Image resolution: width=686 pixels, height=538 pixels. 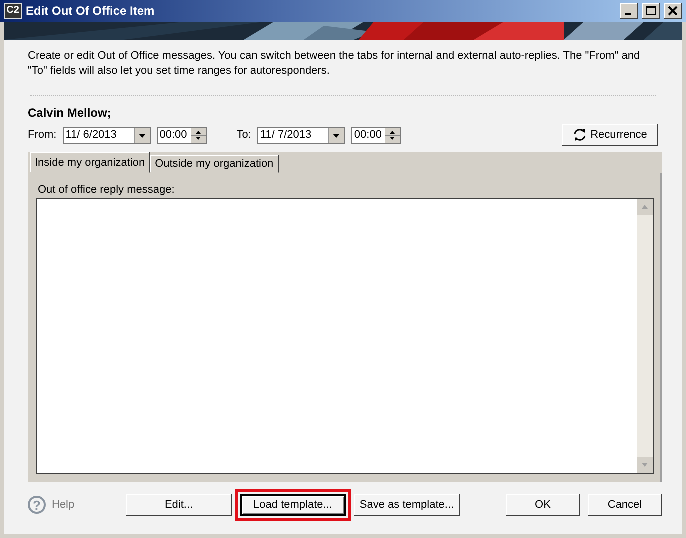 What do you see at coordinates (214, 164) in the screenshot?
I see `tab: Outside my organization` at bounding box center [214, 164].